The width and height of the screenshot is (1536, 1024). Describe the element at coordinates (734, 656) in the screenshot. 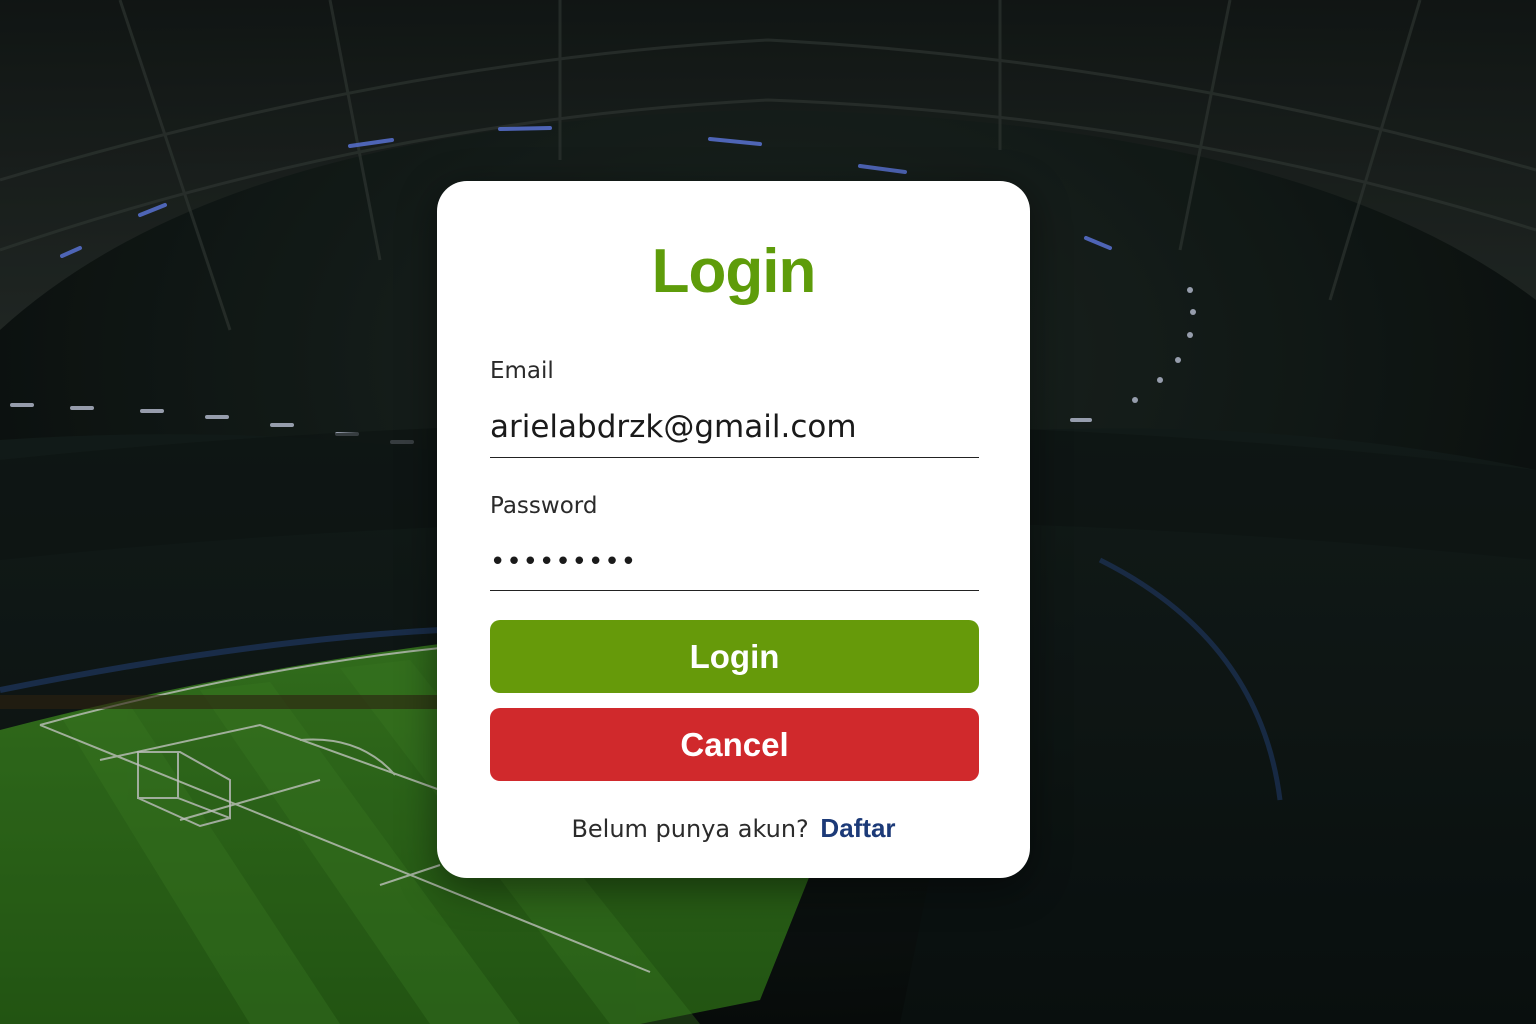

I see `login-button: Login` at that location.